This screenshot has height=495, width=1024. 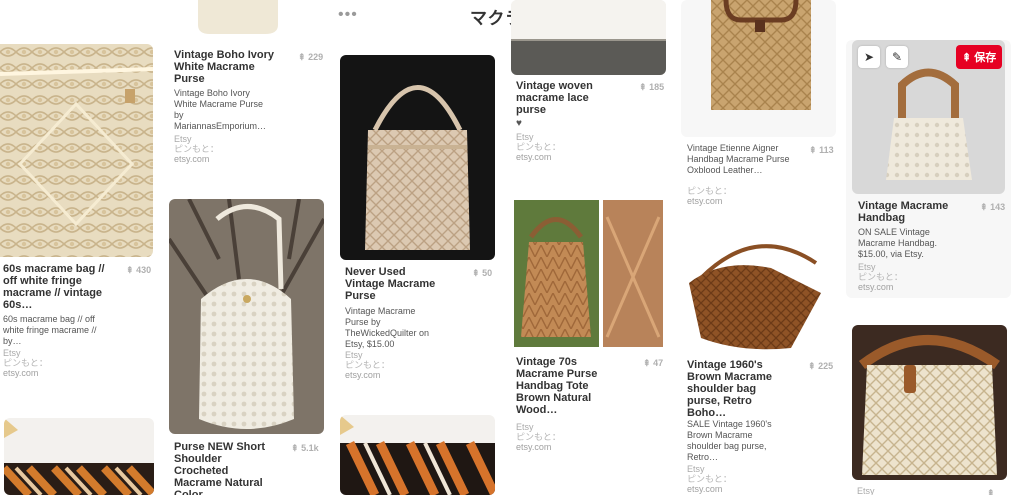 What do you see at coordinates (998, 207) in the screenshot?
I see `repin-count-value: 143` at bounding box center [998, 207].